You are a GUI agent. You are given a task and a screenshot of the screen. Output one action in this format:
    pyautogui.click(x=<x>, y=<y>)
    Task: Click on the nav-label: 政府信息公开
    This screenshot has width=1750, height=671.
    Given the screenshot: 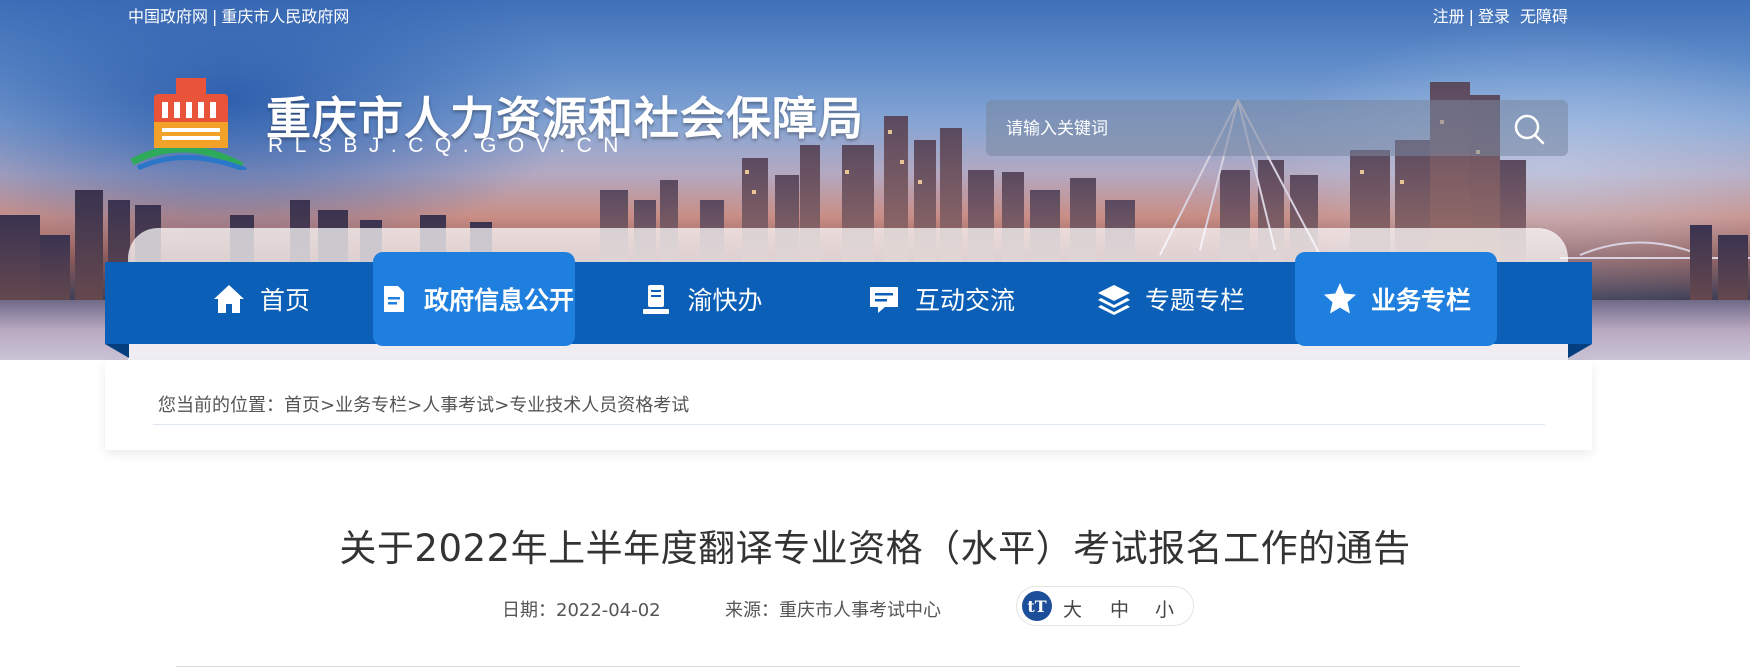 What is the action you would take?
    pyautogui.click(x=498, y=300)
    